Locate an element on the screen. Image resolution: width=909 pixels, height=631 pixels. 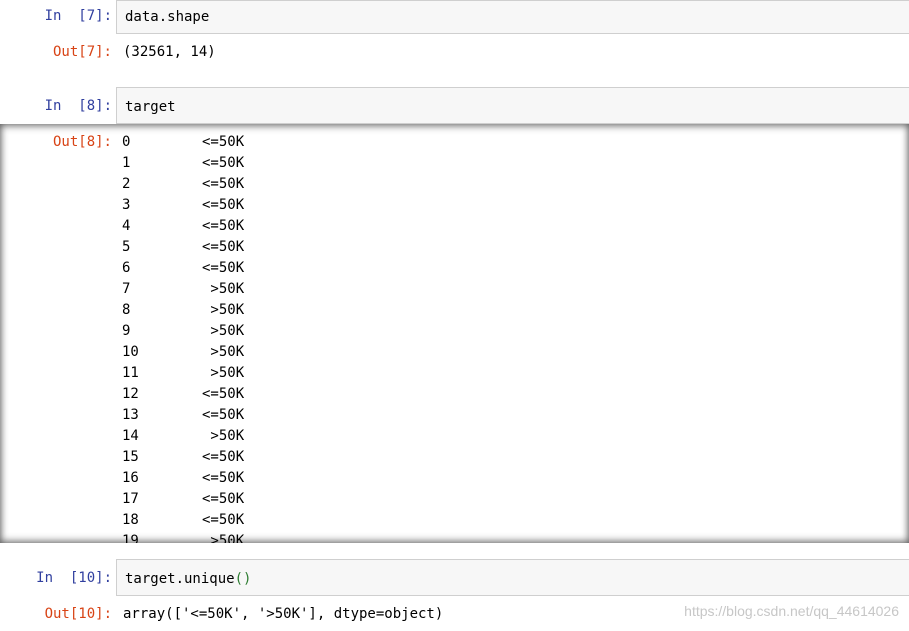
series-index: 8 is located at coordinates (126, 310).